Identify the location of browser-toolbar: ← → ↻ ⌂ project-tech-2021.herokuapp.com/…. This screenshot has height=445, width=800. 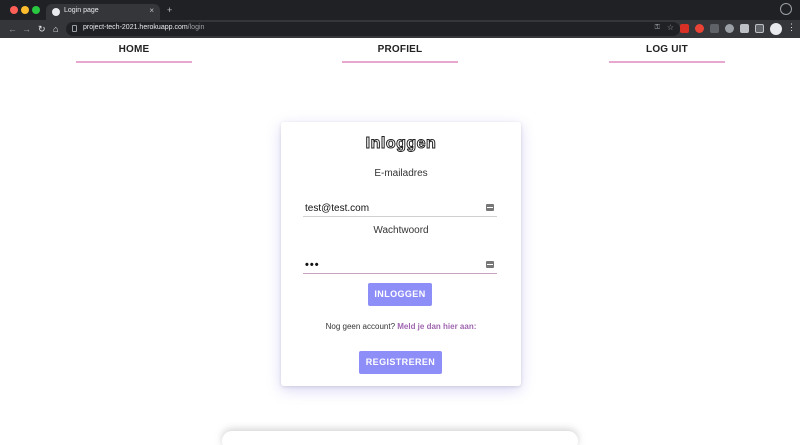
(400, 29).